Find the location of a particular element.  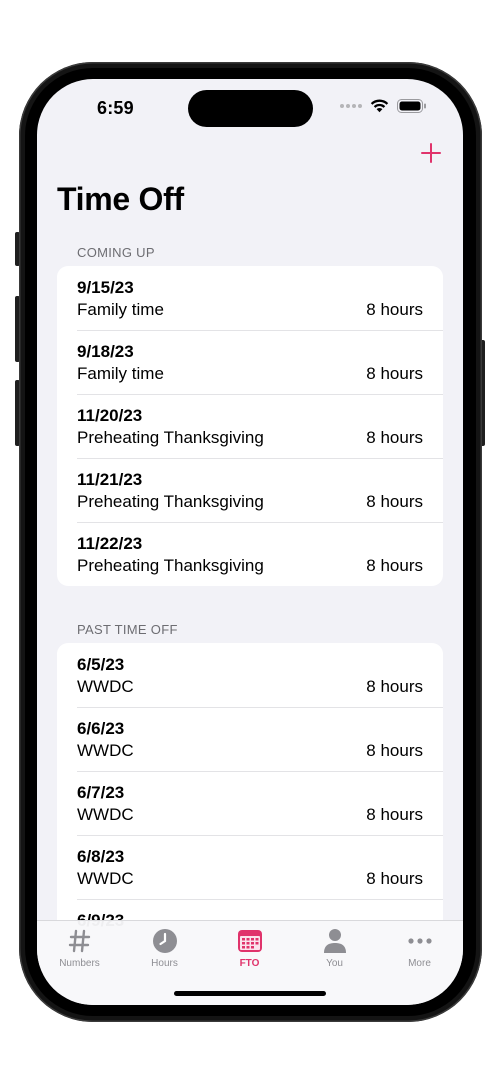

item-date: 11/22/23 is located at coordinates (110, 543).